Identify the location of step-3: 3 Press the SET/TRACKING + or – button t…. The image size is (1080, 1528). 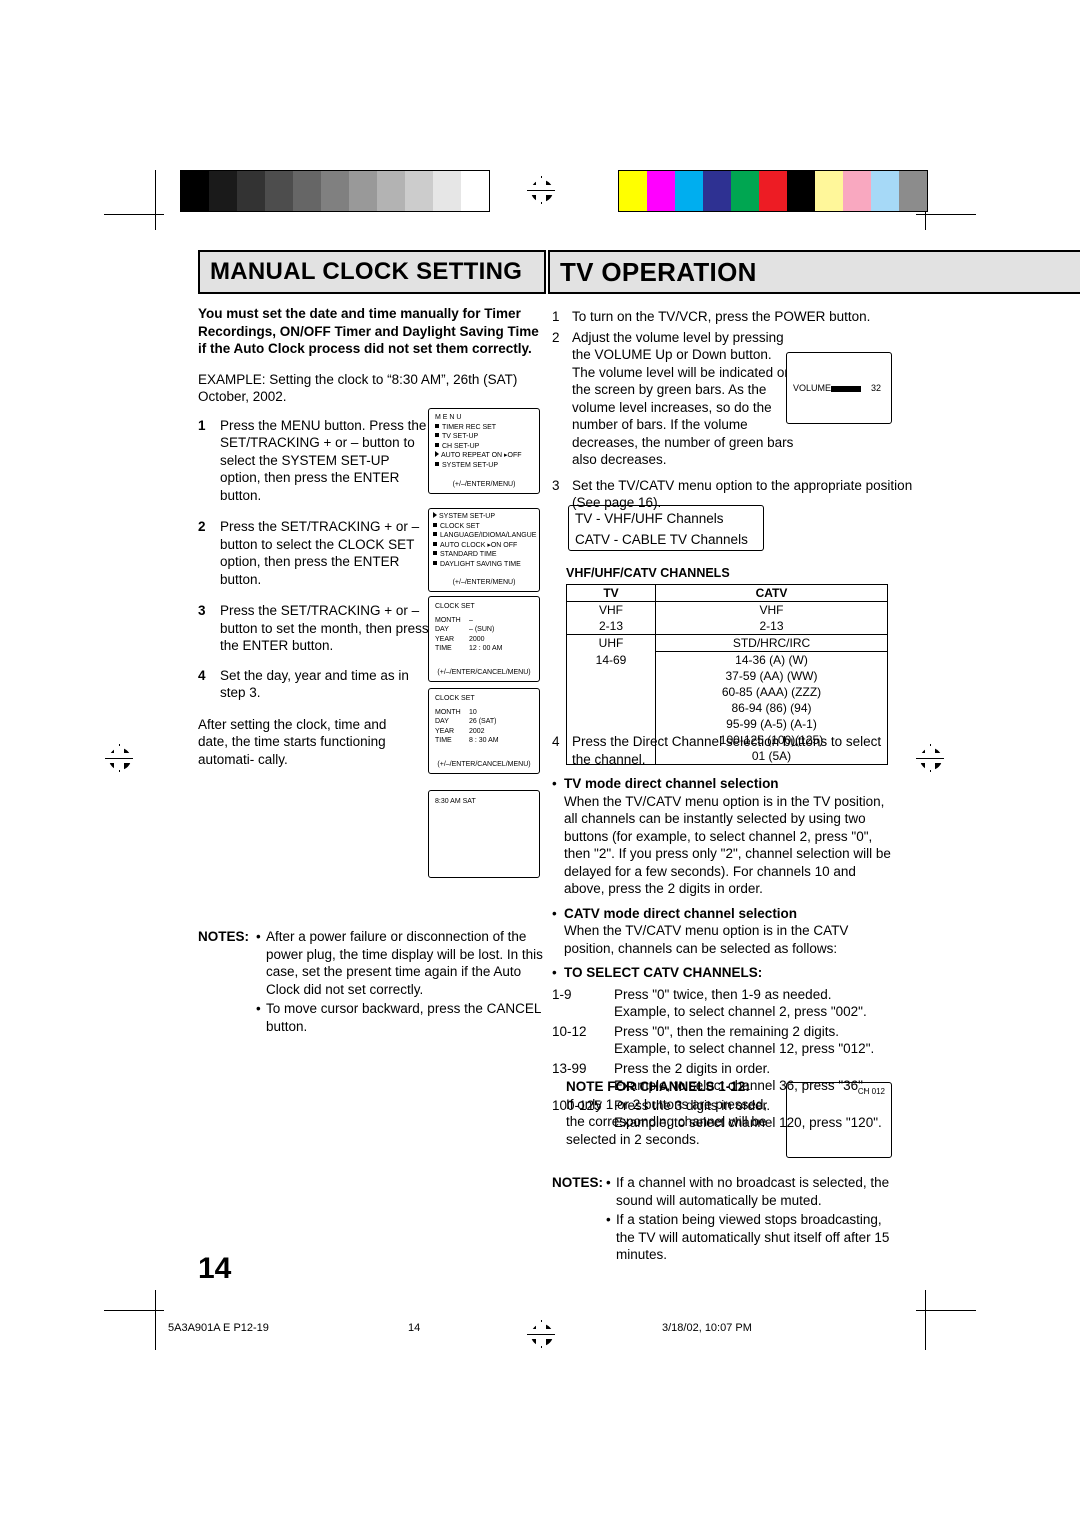
(323, 628).